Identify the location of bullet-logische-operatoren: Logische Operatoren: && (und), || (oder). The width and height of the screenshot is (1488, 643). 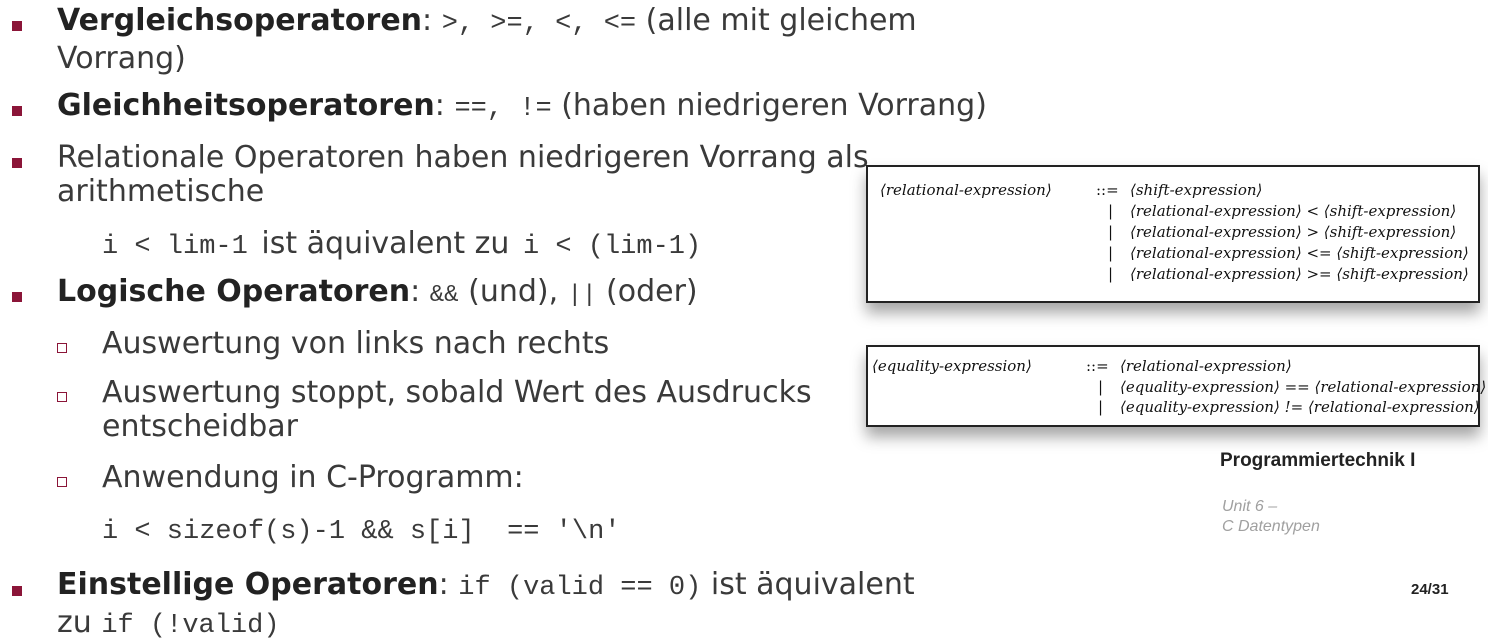
(377, 294).